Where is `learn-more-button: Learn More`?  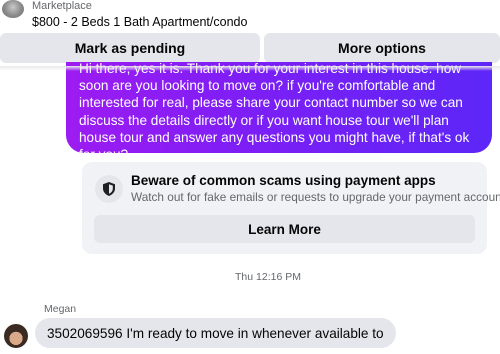
learn-more-button: Learn More is located at coordinates (284, 229).